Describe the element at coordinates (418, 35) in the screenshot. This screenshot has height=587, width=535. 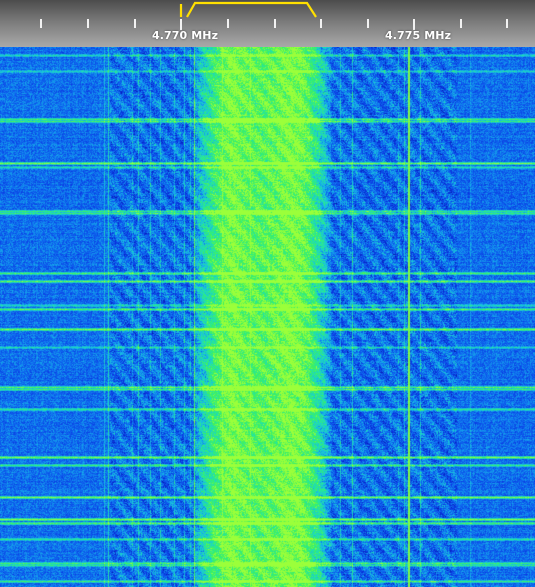
I see `frequency-label-4775: 4.775 MHz` at that location.